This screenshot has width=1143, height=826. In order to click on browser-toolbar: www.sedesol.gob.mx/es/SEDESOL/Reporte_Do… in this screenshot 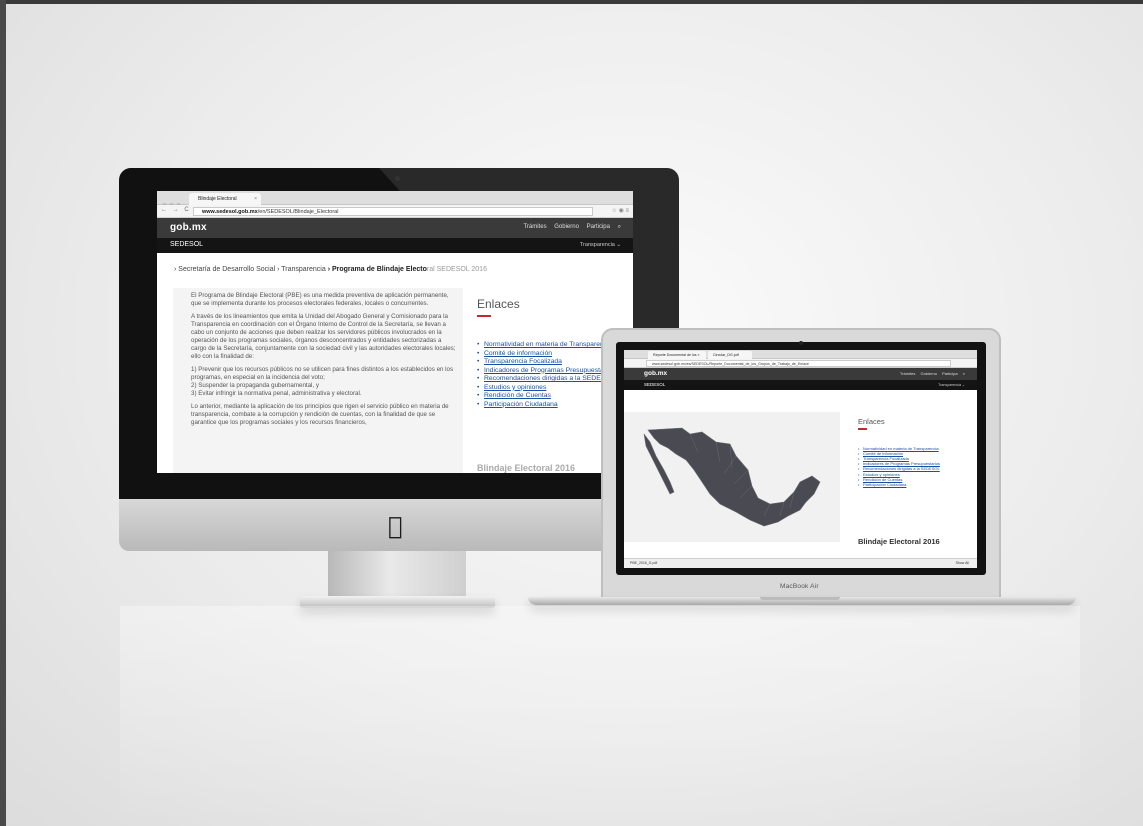, I will do `click(800, 363)`.